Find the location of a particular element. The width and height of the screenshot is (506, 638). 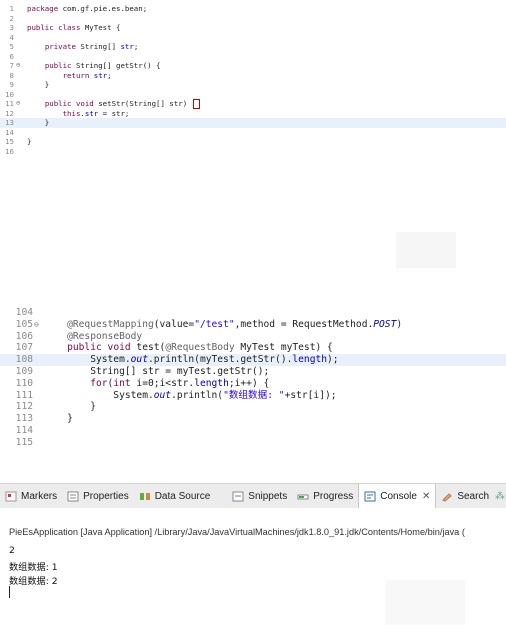

code-line: 1 package com.gf.pie.es.bean; is located at coordinates (253, 9).